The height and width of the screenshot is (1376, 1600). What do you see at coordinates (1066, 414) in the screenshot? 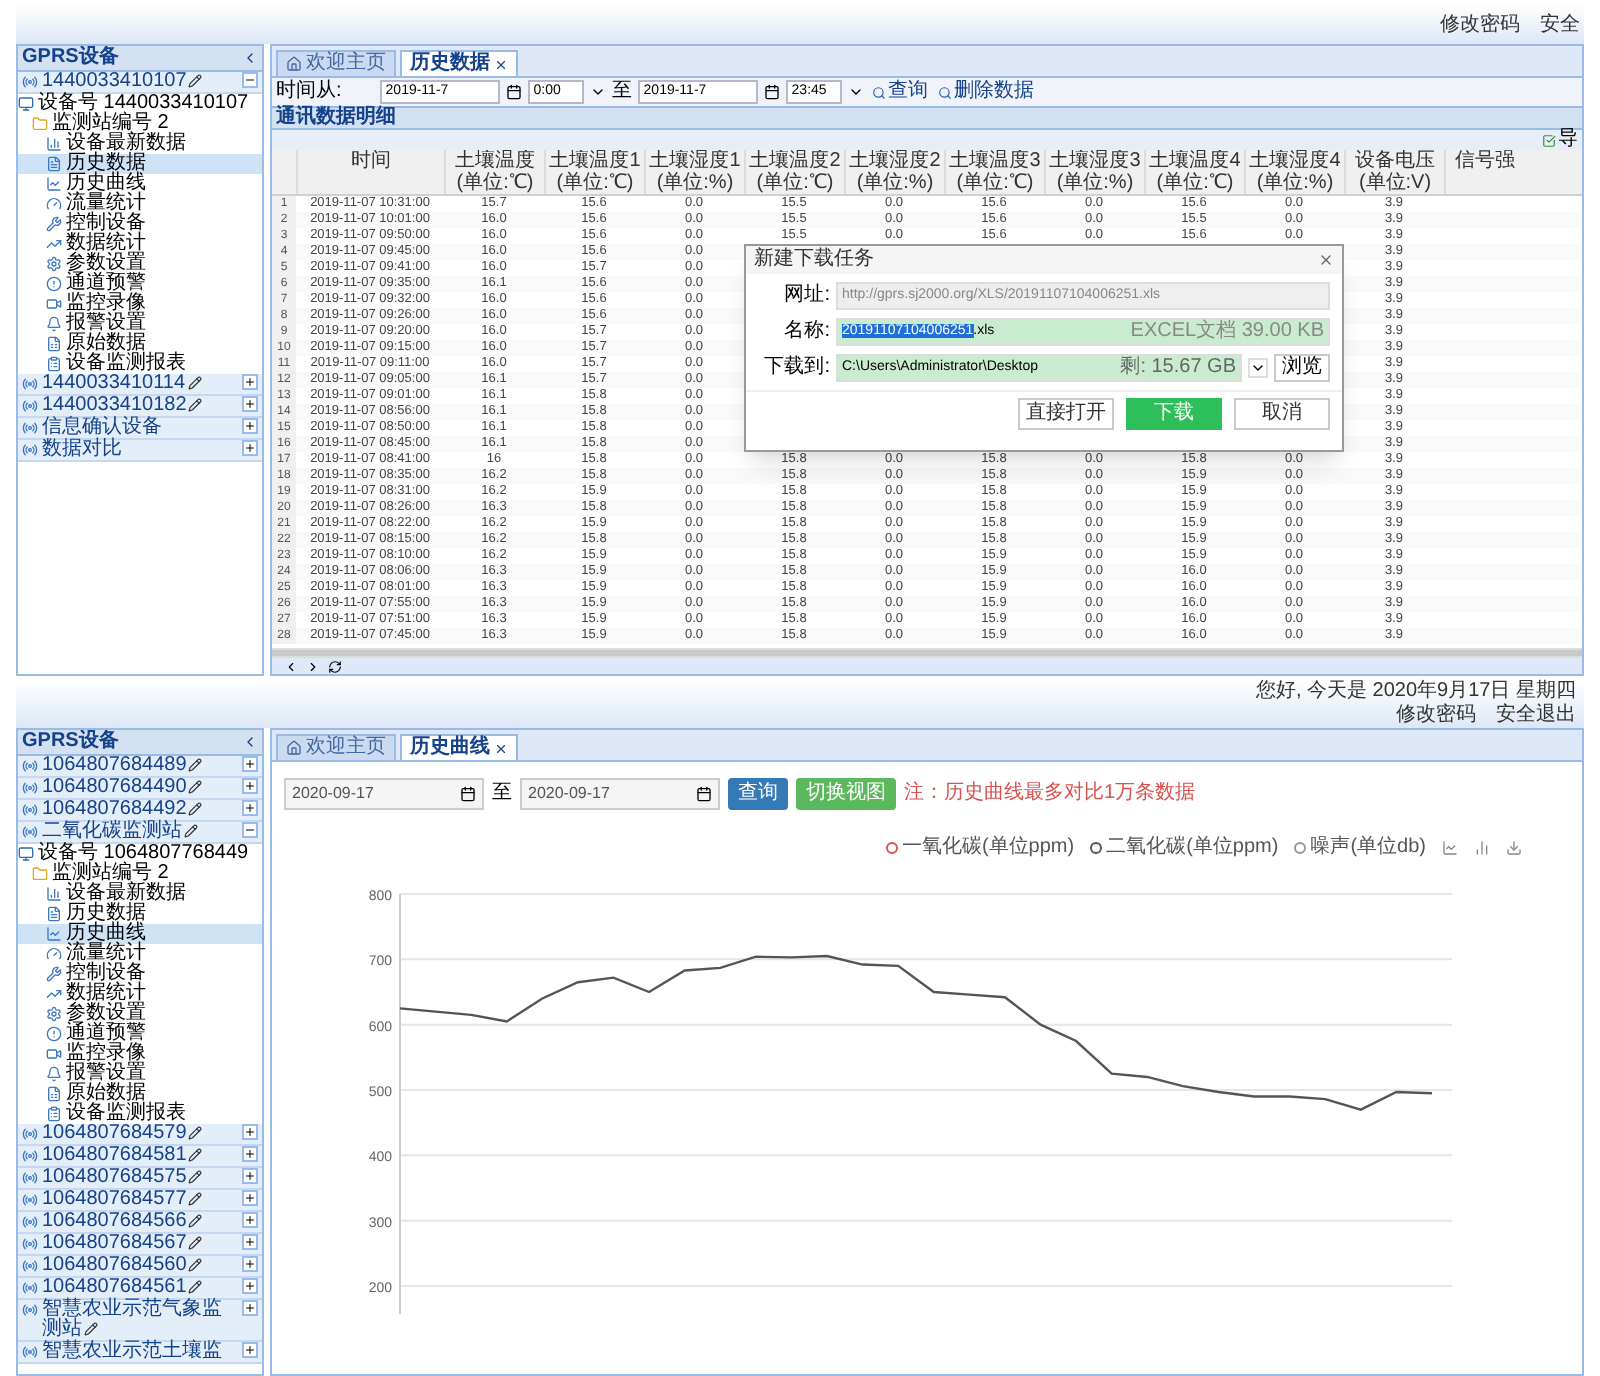
I see `dialog-button: 直接打开` at bounding box center [1066, 414].